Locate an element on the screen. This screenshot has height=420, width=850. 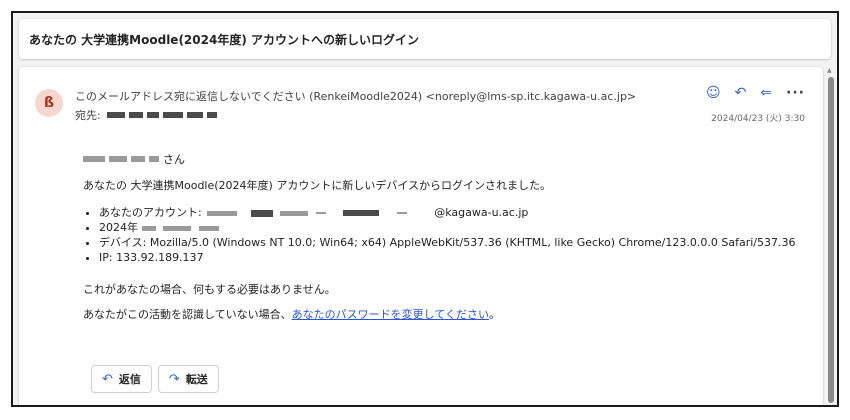
scrollbar: ▲ is located at coordinates (831, 236).